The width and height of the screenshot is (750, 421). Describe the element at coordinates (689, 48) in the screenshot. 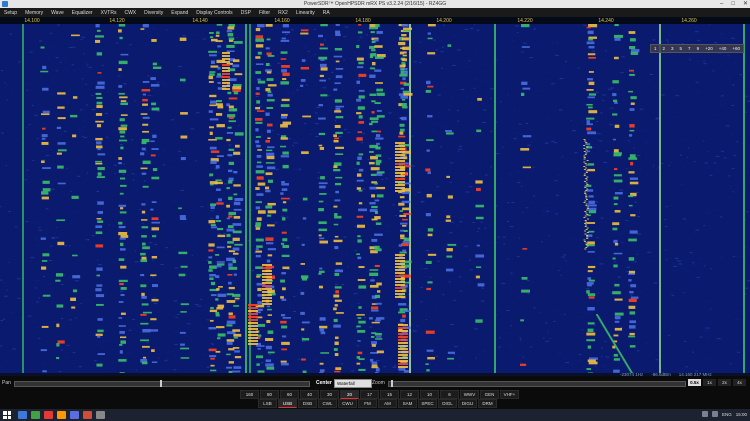

I see `display-offset-button: 7` at that location.